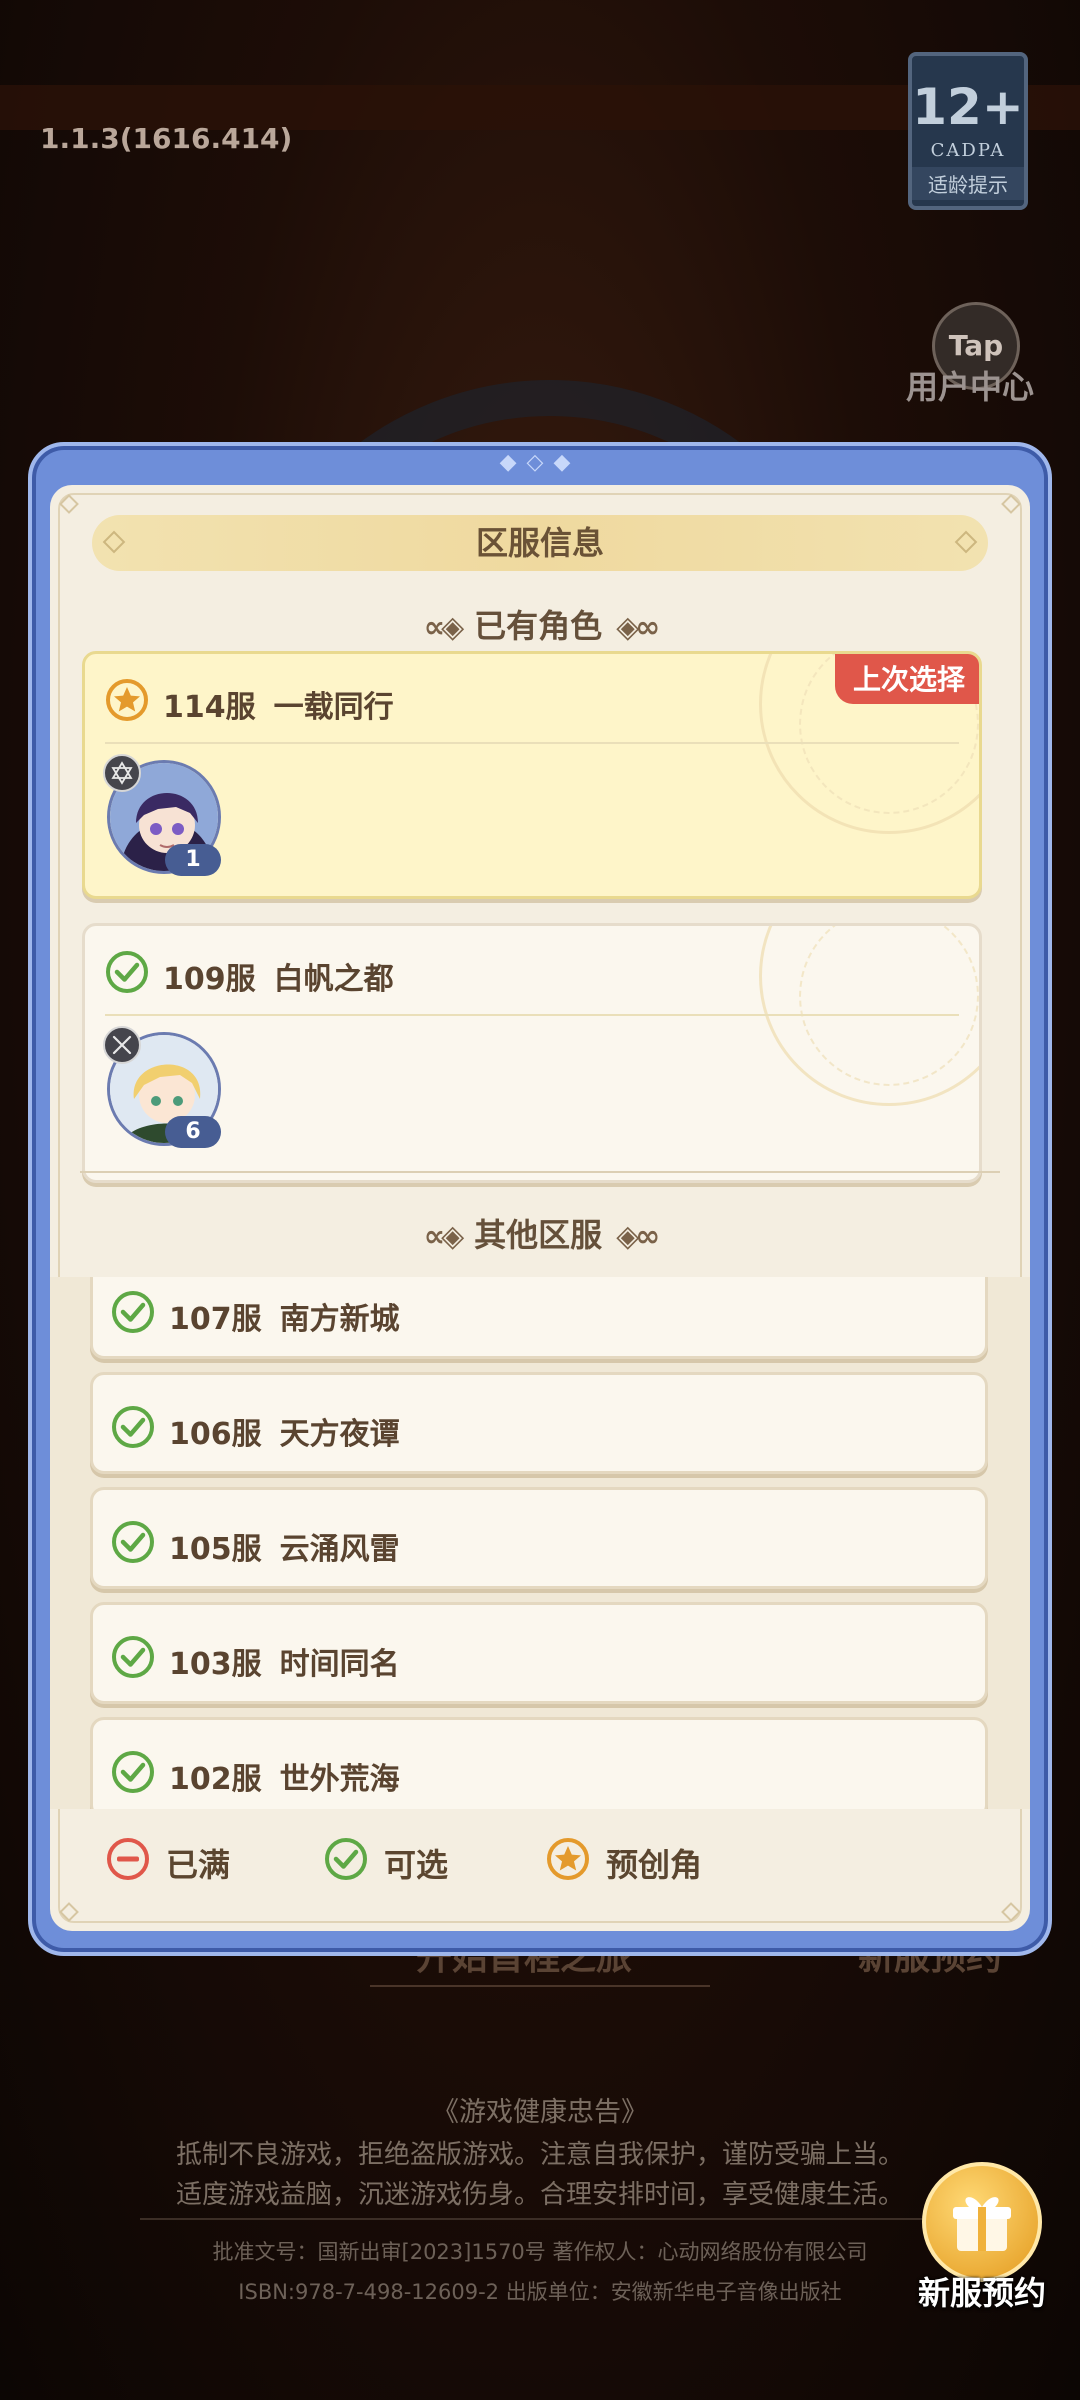 The image size is (1080, 2400). Describe the element at coordinates (532, 775) in the screenshot. I see `server-card-114: 上次选择 114服 一载同行 1` at that location.